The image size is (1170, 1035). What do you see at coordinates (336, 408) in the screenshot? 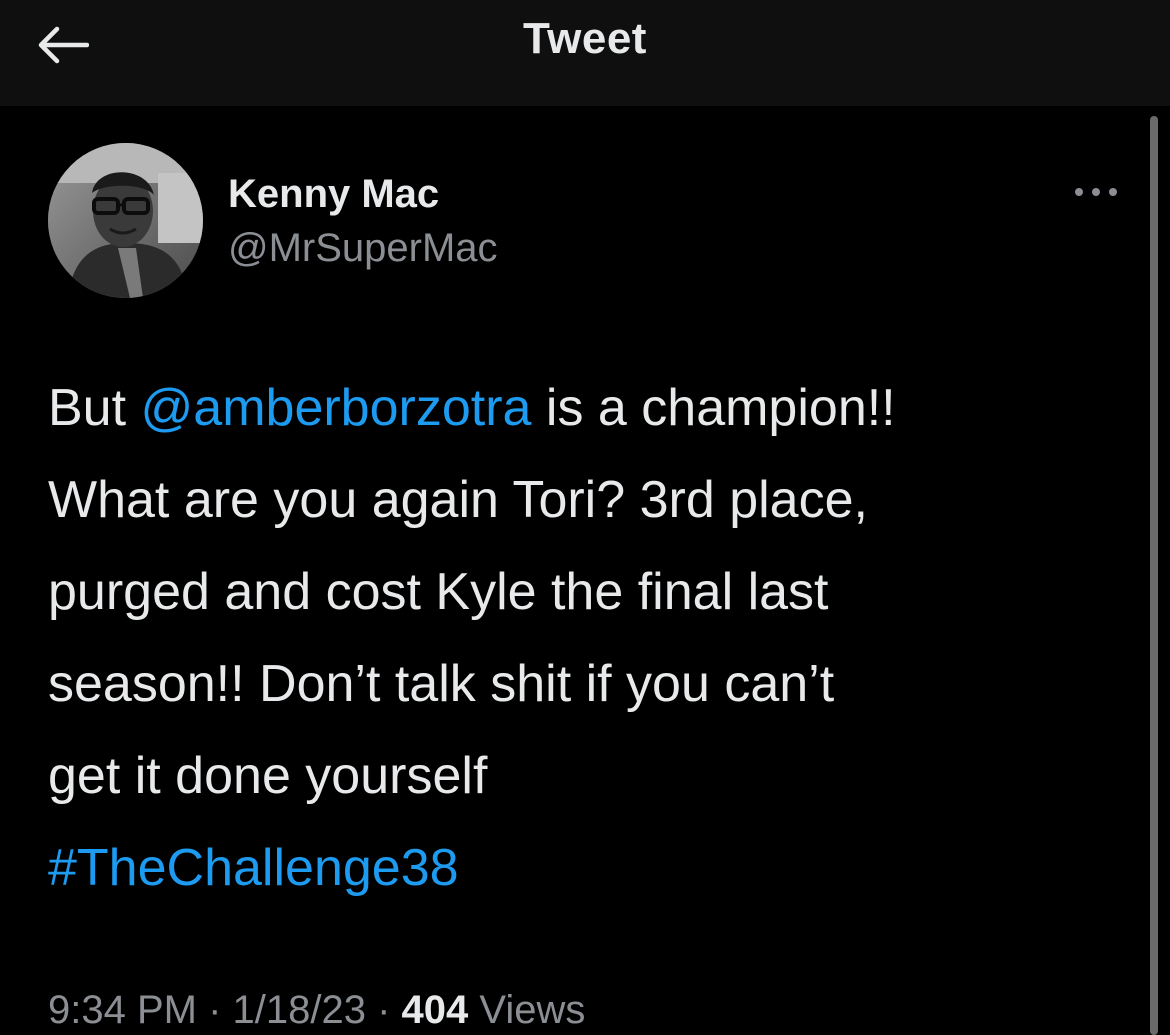
I see `mention-link: @amberborzotra` at bounding box center [336, 408].